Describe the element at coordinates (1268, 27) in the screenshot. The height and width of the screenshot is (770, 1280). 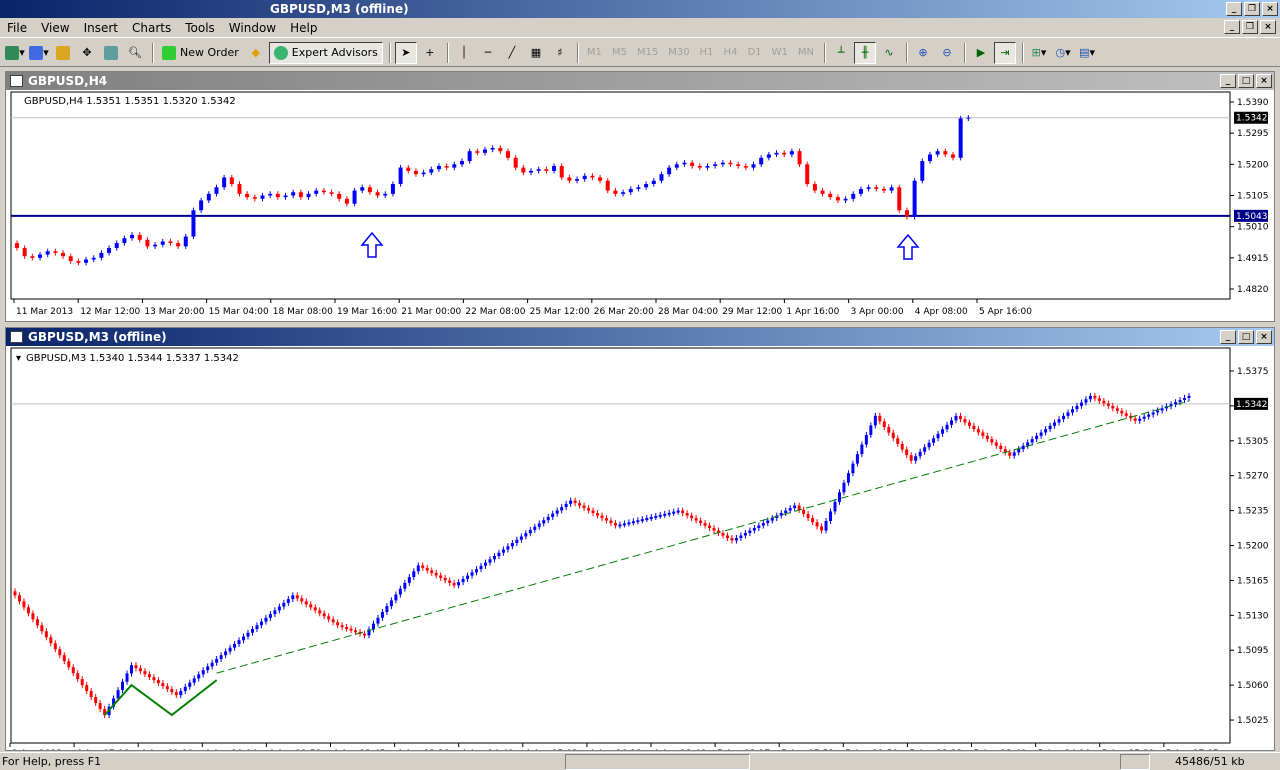
I see `mdi-close-button: ×` at that location.